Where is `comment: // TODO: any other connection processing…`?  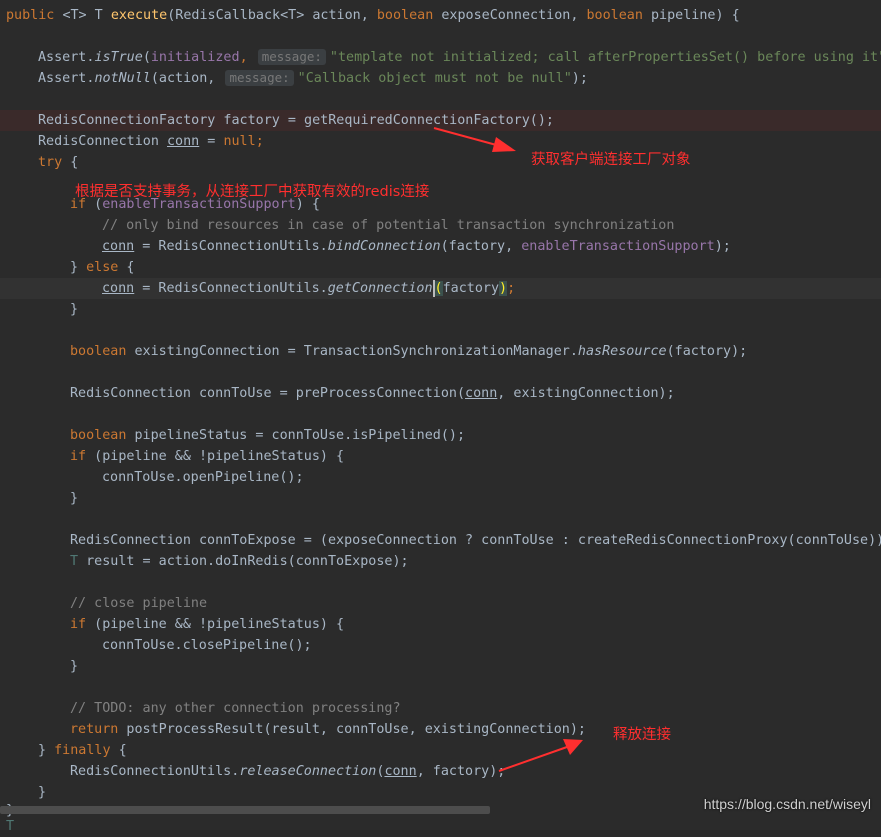
comment: // TODO: any other connection processing… is located at coordinates (235, 708).